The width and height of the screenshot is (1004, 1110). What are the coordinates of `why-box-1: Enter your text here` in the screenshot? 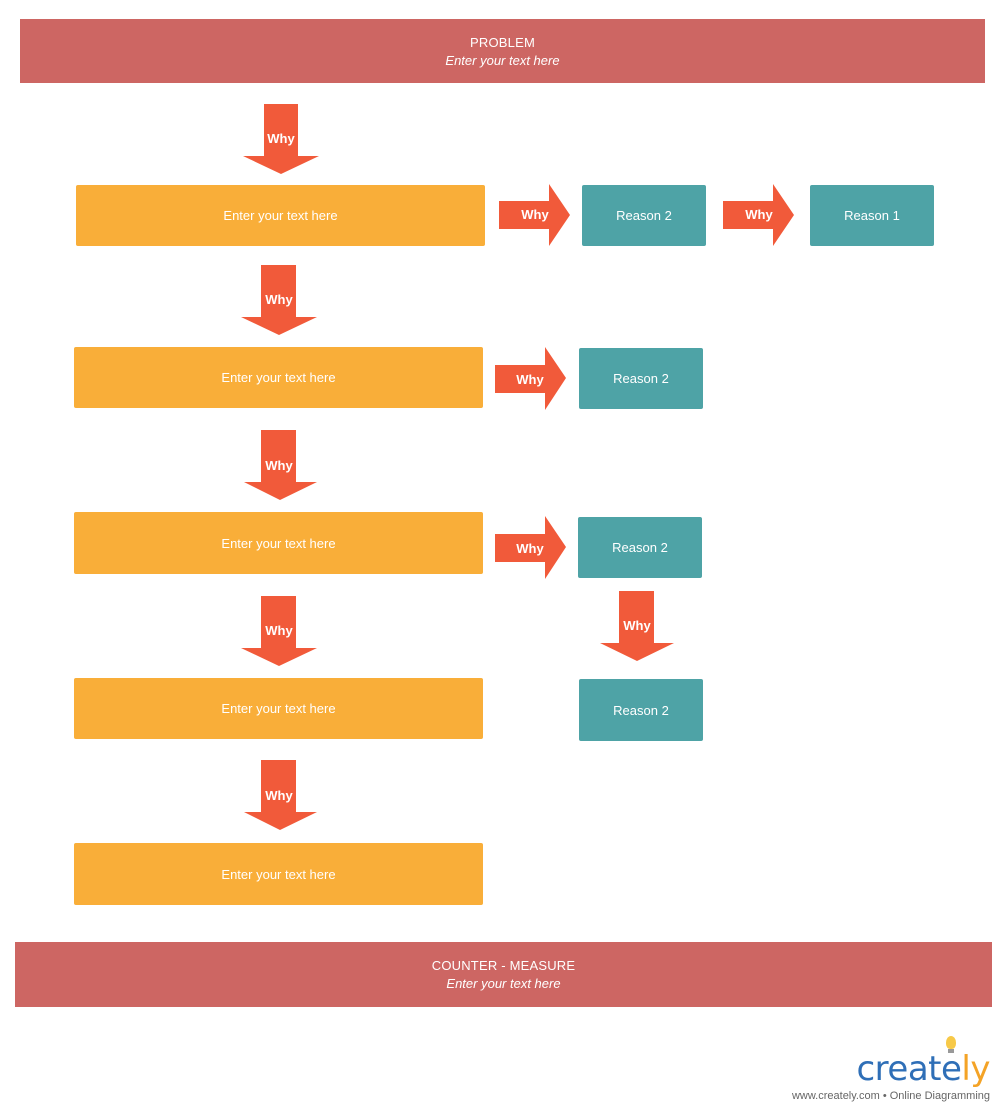 It's located at (280, 215).